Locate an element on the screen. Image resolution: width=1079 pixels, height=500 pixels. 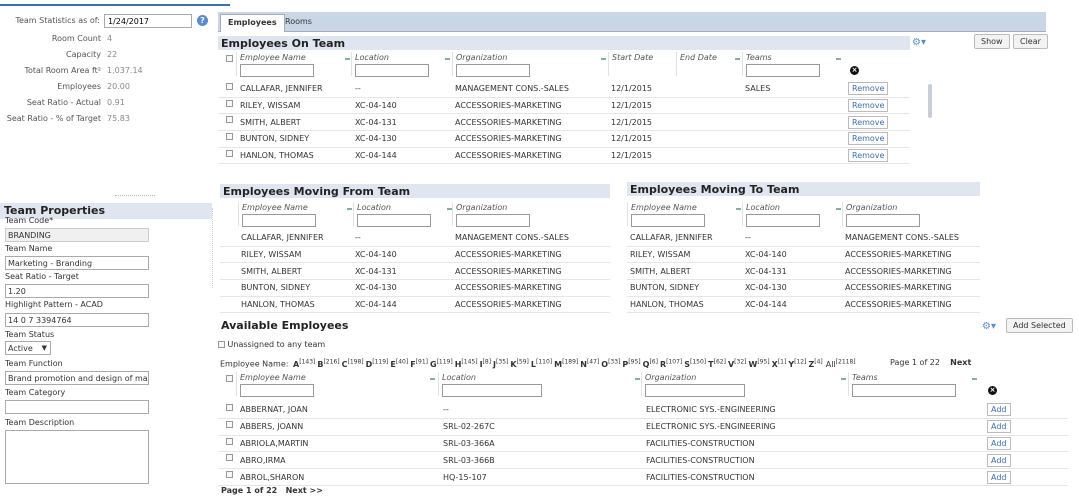
alpha-filter-d: D[119] is located at coordinates (377, 363).